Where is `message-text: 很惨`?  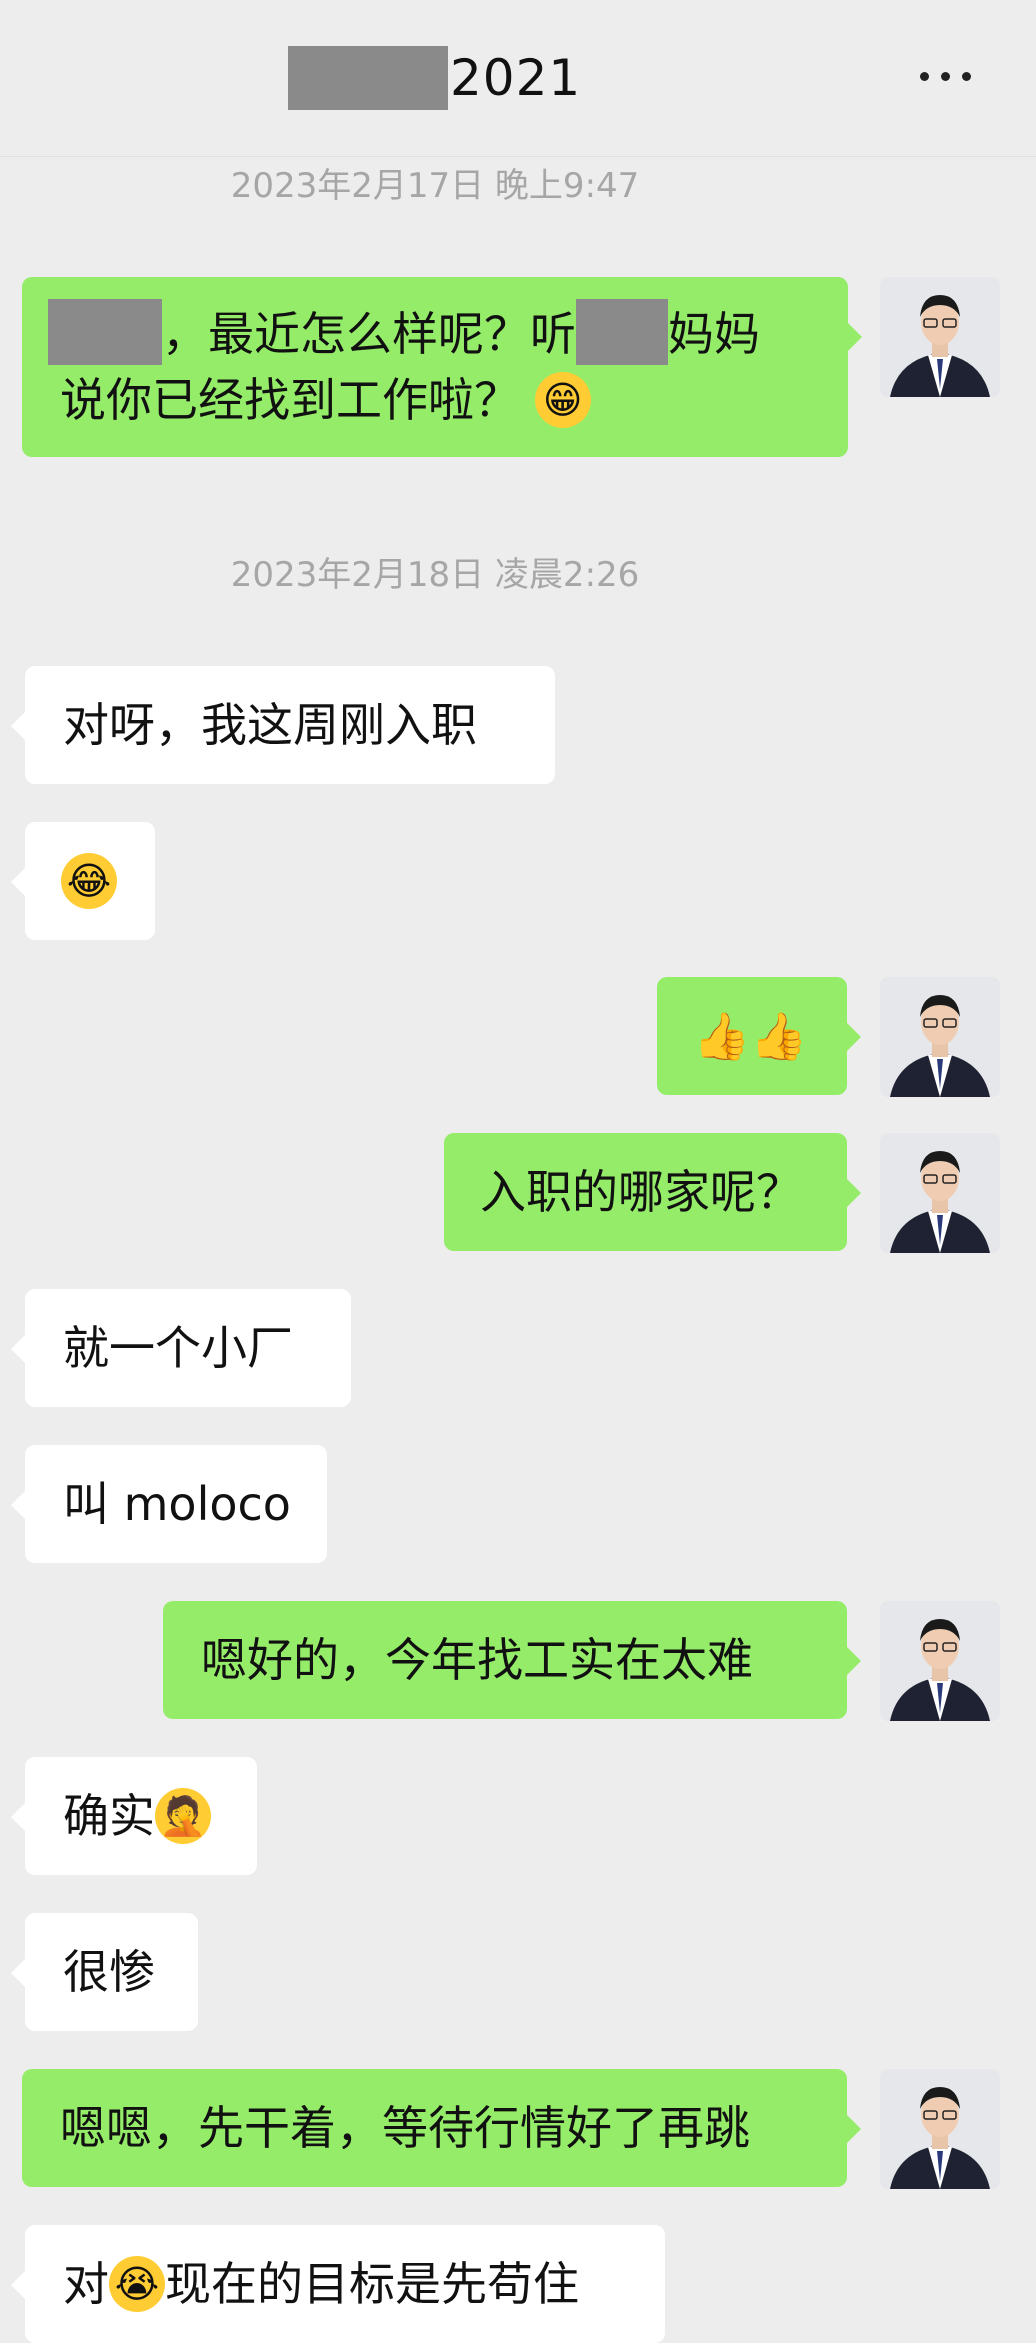 message-text: 很惨 is located at coordinates (109, 1972).